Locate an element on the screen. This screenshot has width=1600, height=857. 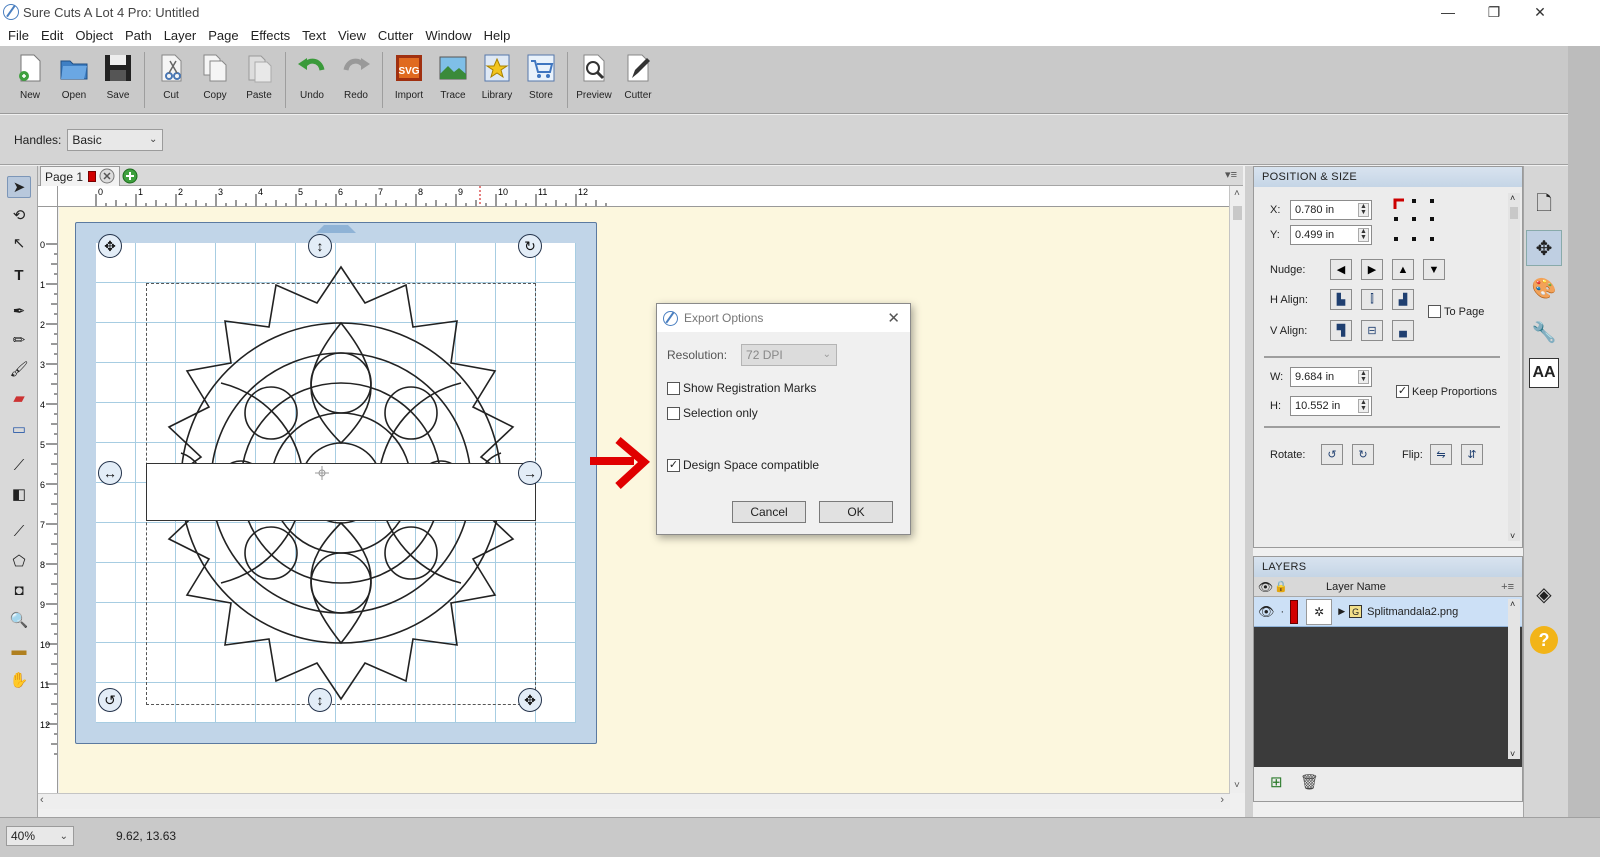
close-page-icon is located at coordinates (107, 176).